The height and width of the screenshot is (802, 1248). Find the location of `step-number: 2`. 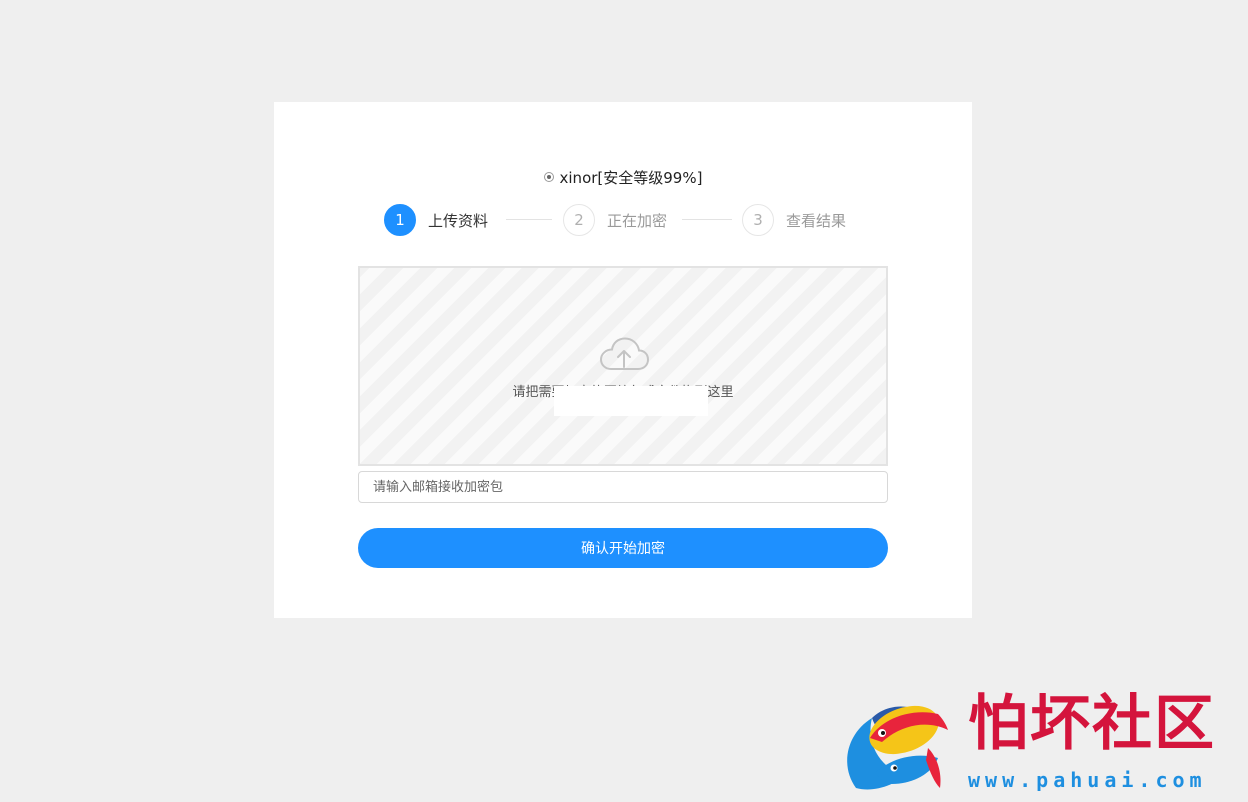

step-number: 2 is located at coordinates (579, 220).